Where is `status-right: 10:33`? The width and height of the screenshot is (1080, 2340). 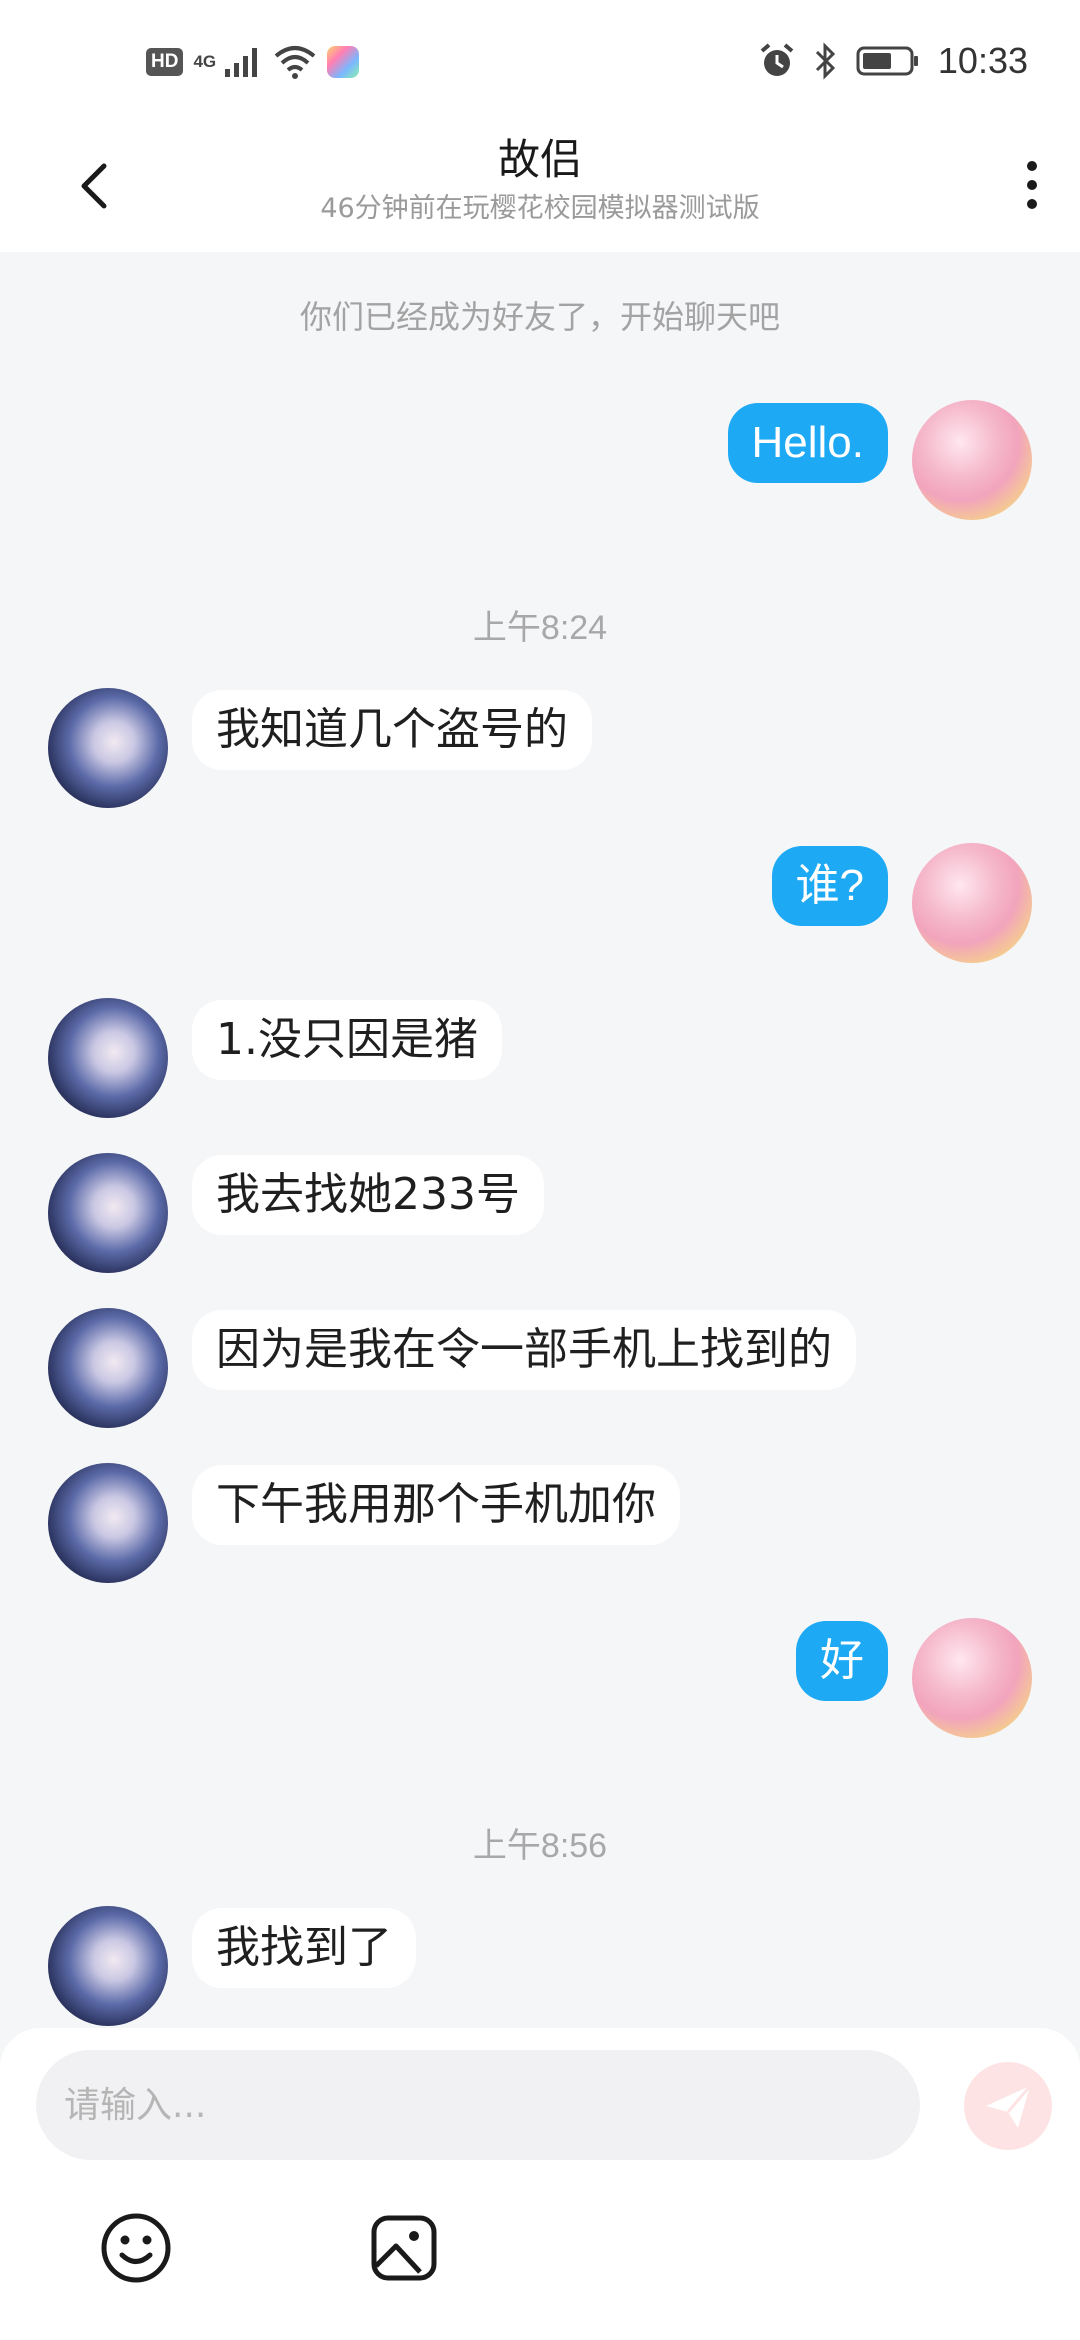 status-right: 10:33 is located at coordinates (893, 61).